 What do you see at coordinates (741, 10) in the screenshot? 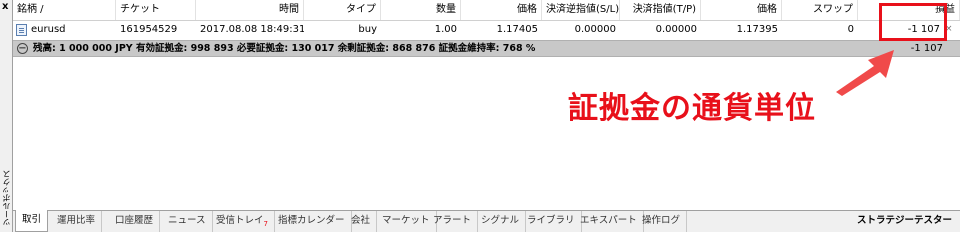
I see `column-header-price: 価格` at bounding box center [741, 10].